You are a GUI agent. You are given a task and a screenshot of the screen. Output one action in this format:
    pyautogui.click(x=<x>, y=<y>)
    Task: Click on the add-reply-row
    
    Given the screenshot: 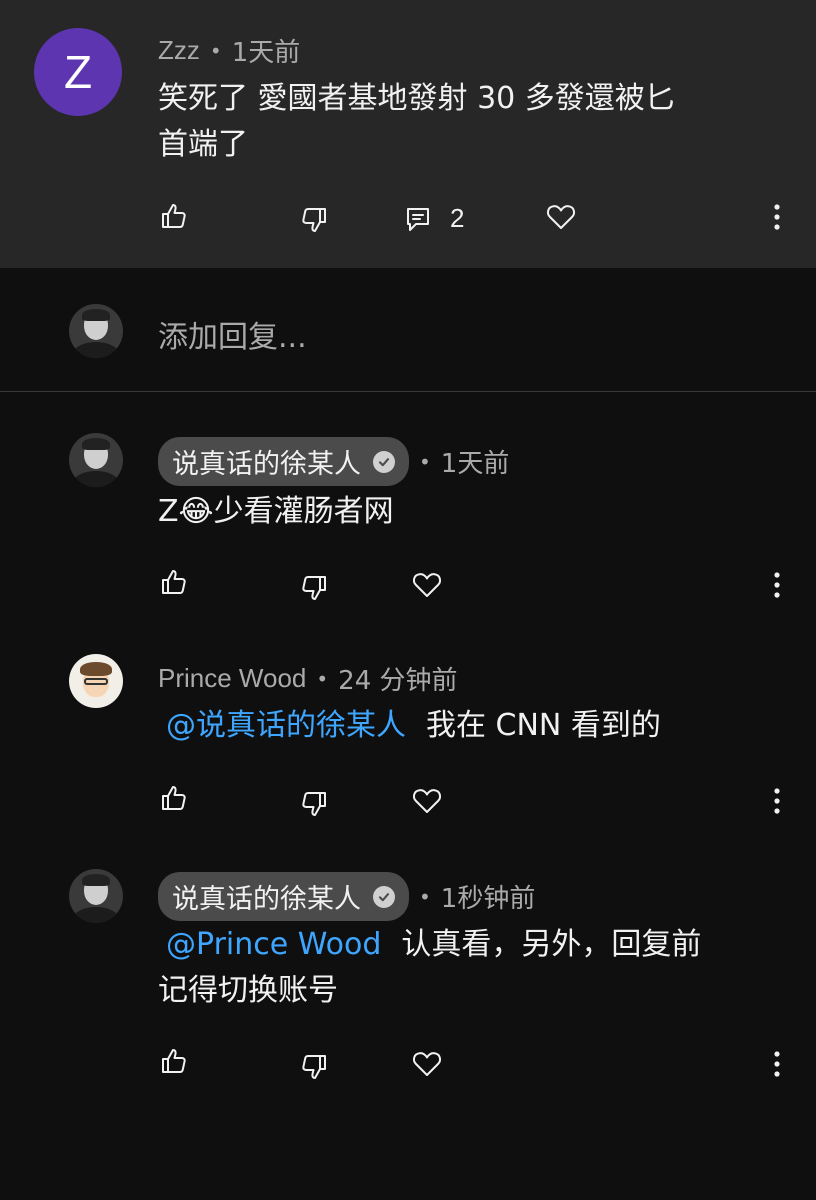 What is the action you would take?
    pyautogui.click(x=408, y=330)
    